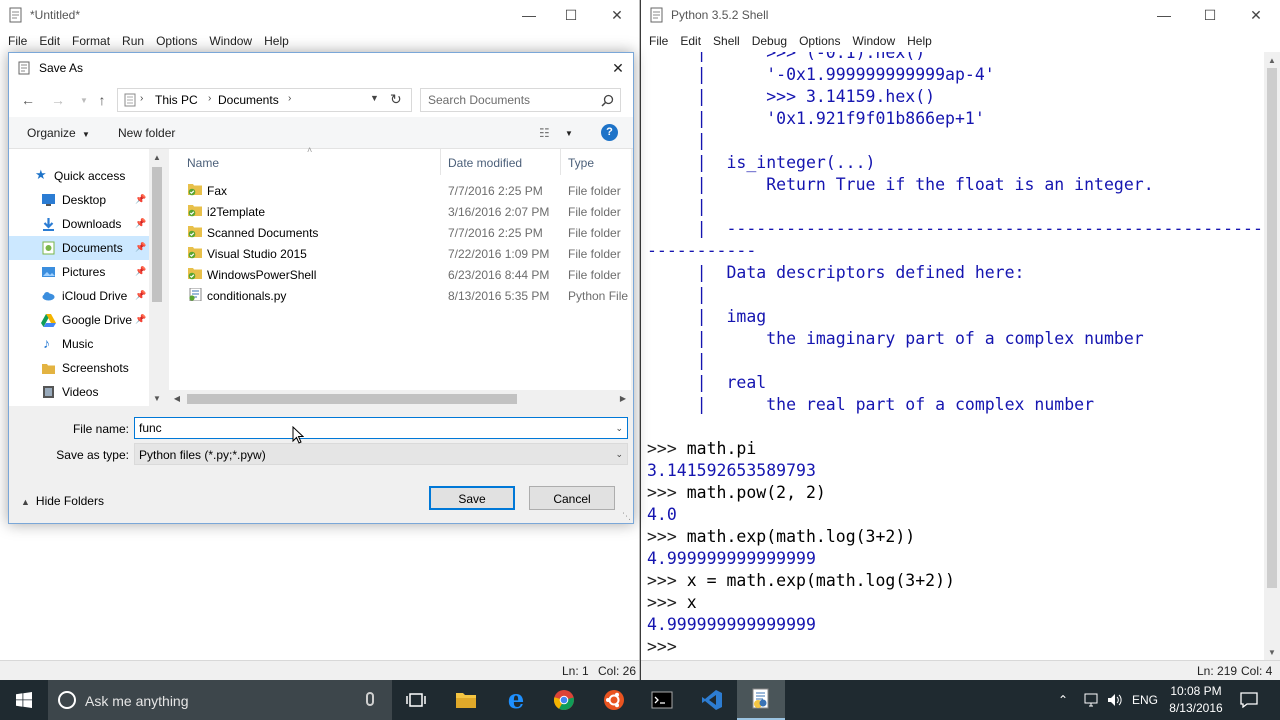 Image resolution: width=1280 pixels, height=720 pixels. What do you see at coordinates (58, 133) in the screenshot?
I see `organize-button: Organize ▼` at bounding box center [58, 133].